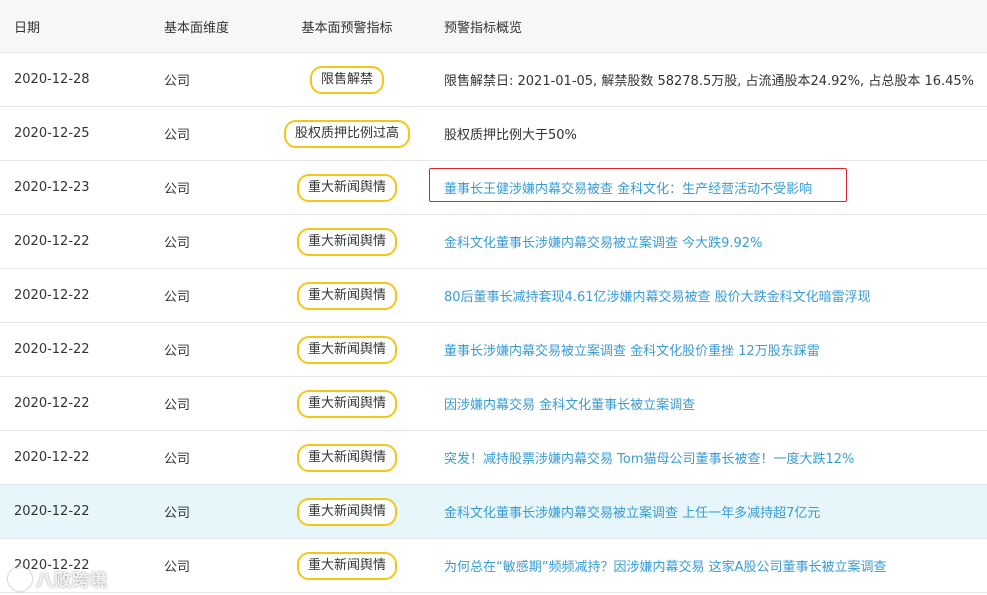 This screenshot has height=595, width=987. I want to click on row-summary: 股权质押比例大于50%, so click(510, 135).